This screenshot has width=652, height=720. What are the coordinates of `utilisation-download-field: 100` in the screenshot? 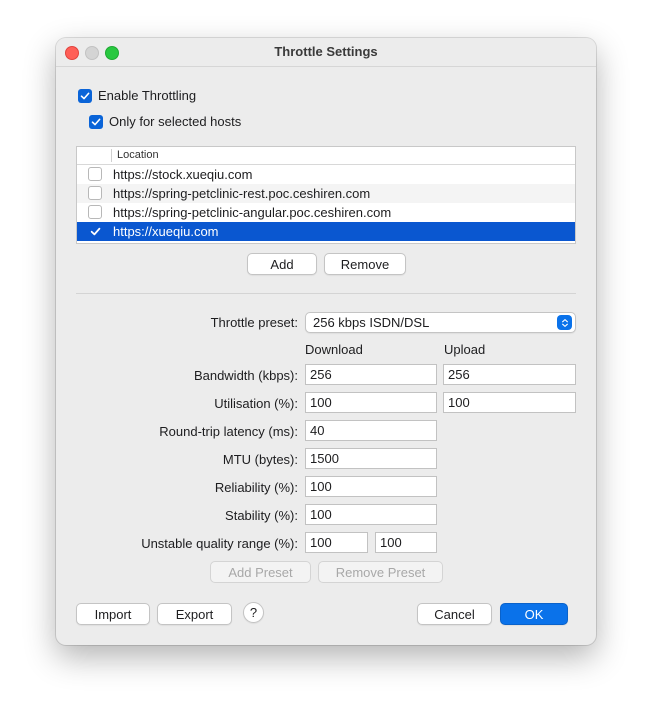 It's located at (371, 402).